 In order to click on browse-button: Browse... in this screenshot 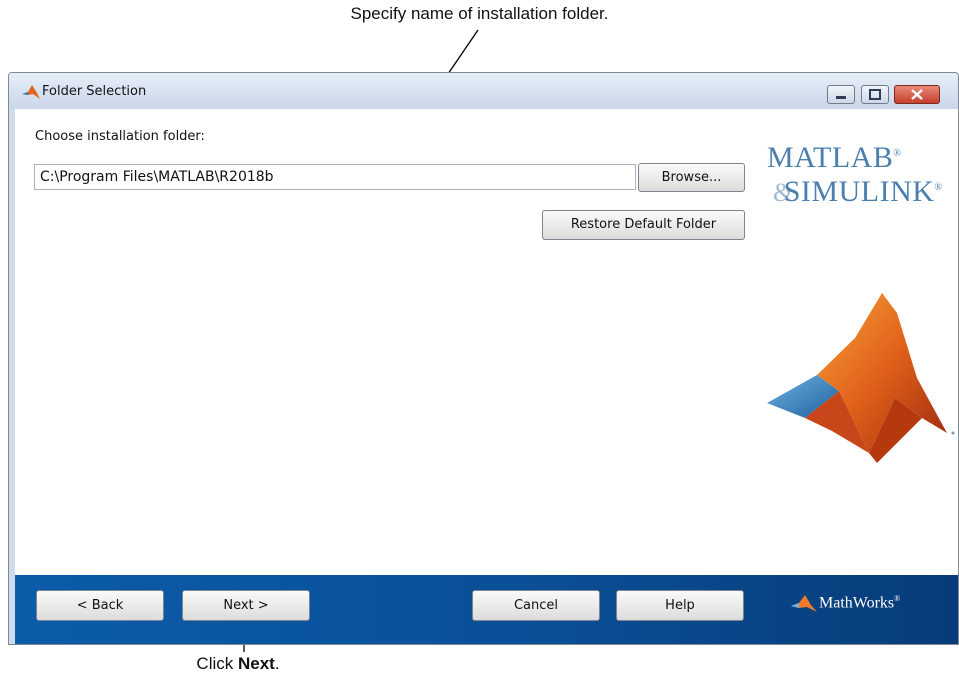, I will do `click(691, 177)`.